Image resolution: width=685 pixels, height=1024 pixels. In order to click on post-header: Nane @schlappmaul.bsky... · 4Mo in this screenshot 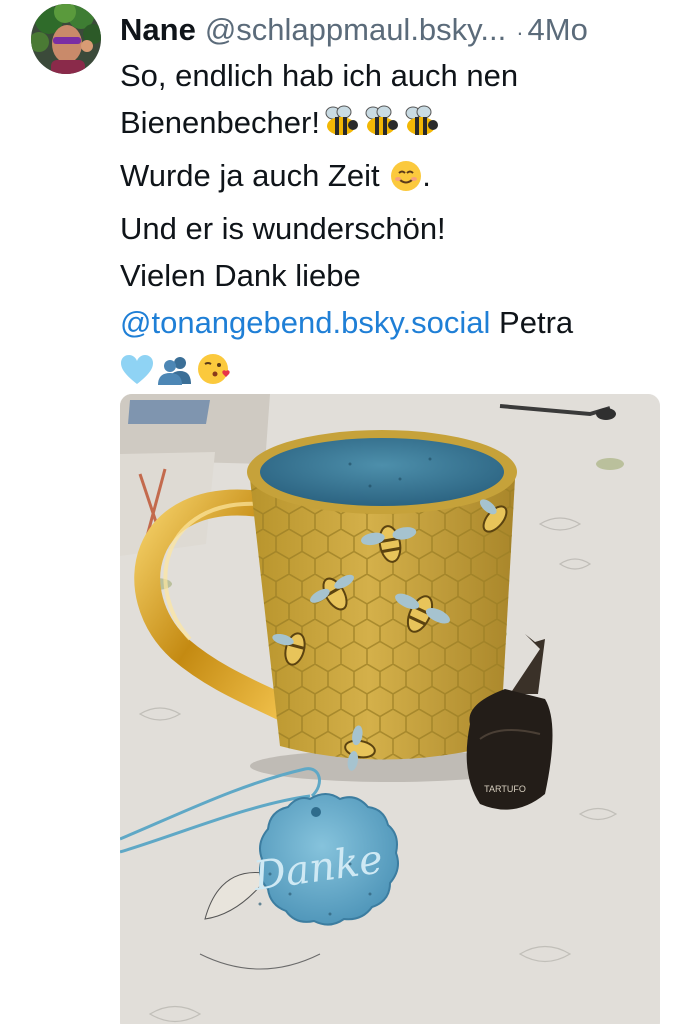, I will do `click(394, 30)`.